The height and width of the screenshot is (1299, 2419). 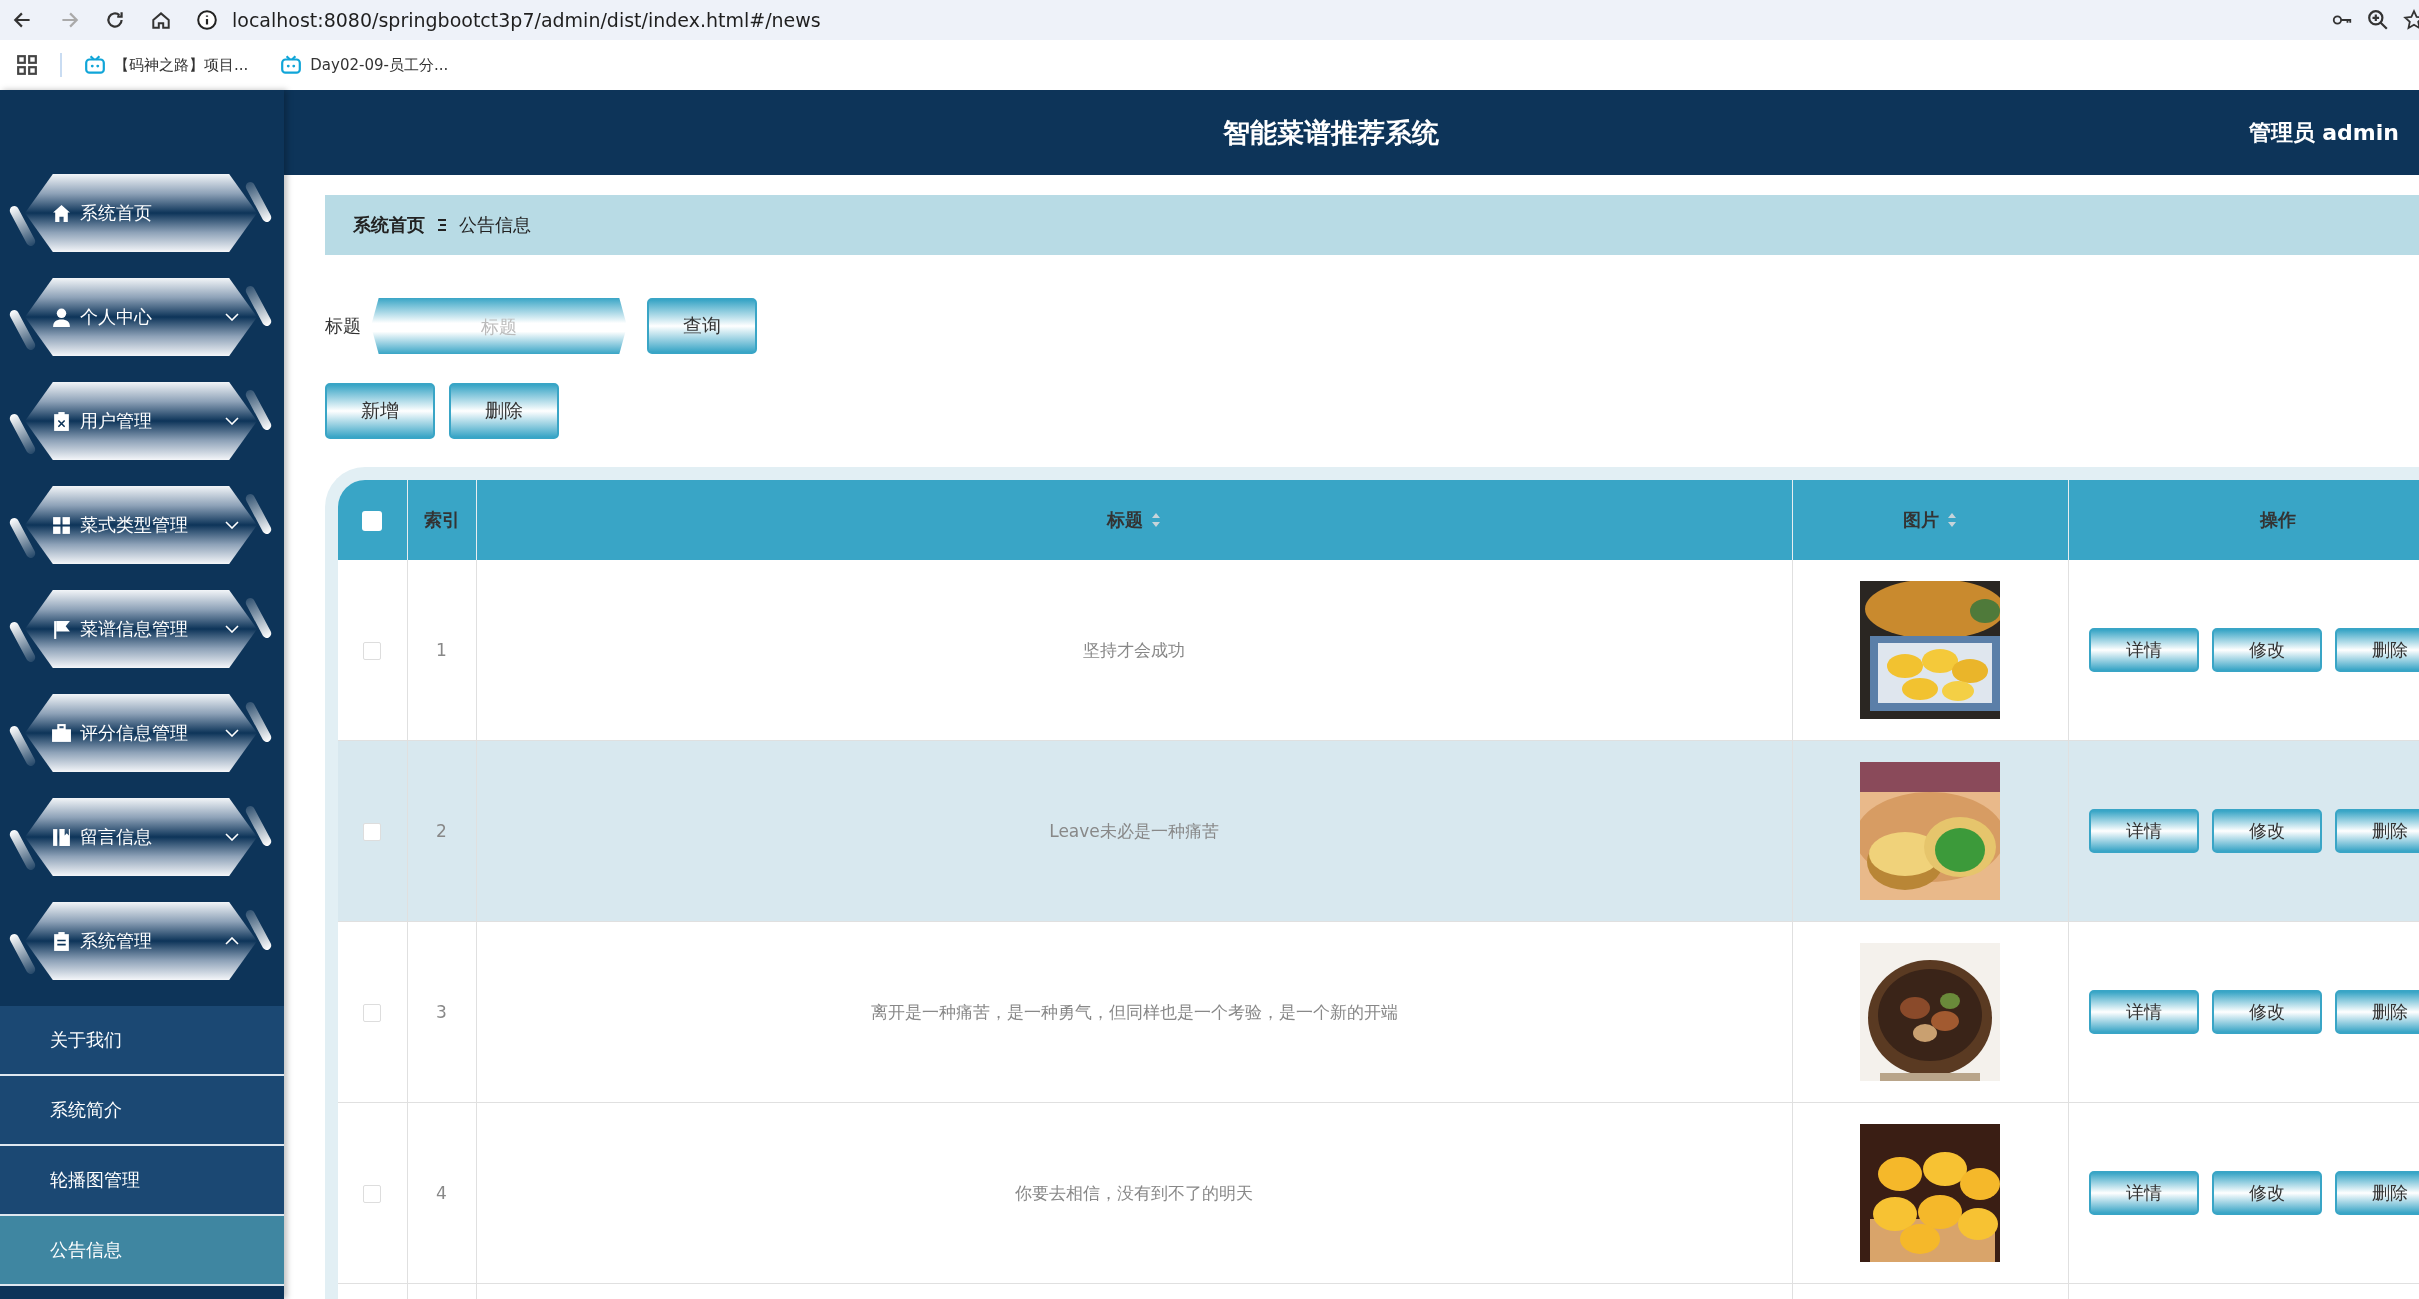 What do you see at coordinates (115, 20) in the screenshot?
I see `reload-icon` at bounding box center [115, 20].